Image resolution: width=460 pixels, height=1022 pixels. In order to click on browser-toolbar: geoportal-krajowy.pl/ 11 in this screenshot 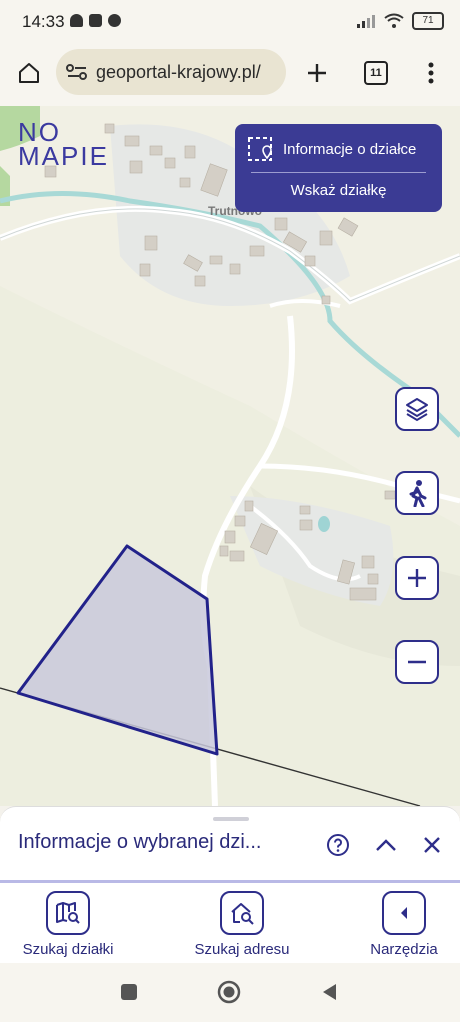, I will do `click(230, 75)`.